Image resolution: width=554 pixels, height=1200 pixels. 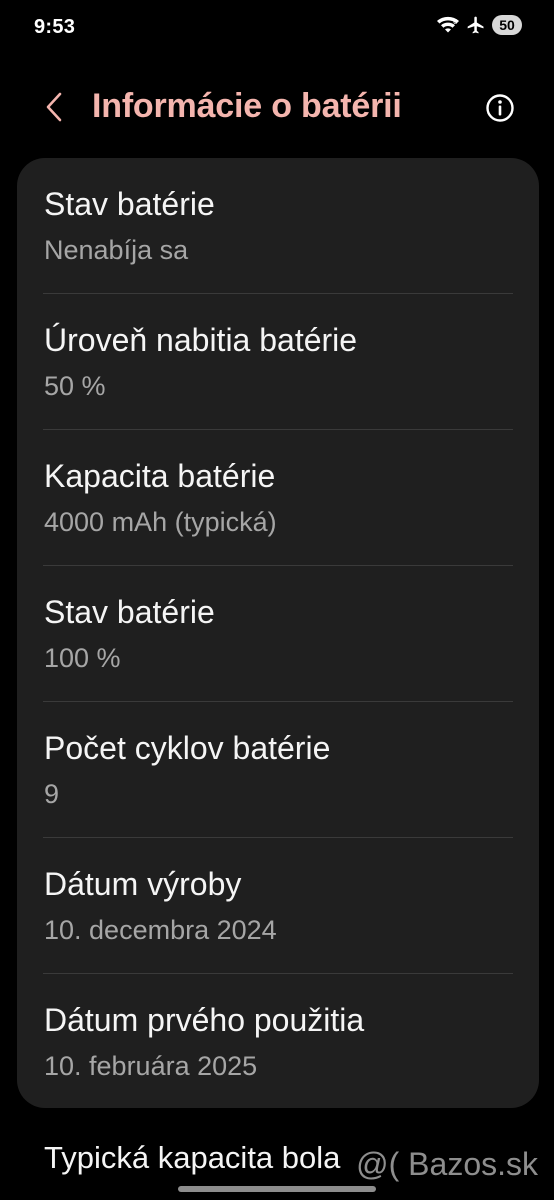 What do you see at coordinates (507, 25) in the screenshot?
I see `battery-indicator: 50` at bounding box center [507, 25].